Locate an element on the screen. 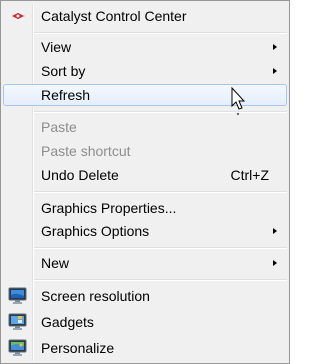  menu-item-label: Screen resolution is located at coordinates (95, 296).